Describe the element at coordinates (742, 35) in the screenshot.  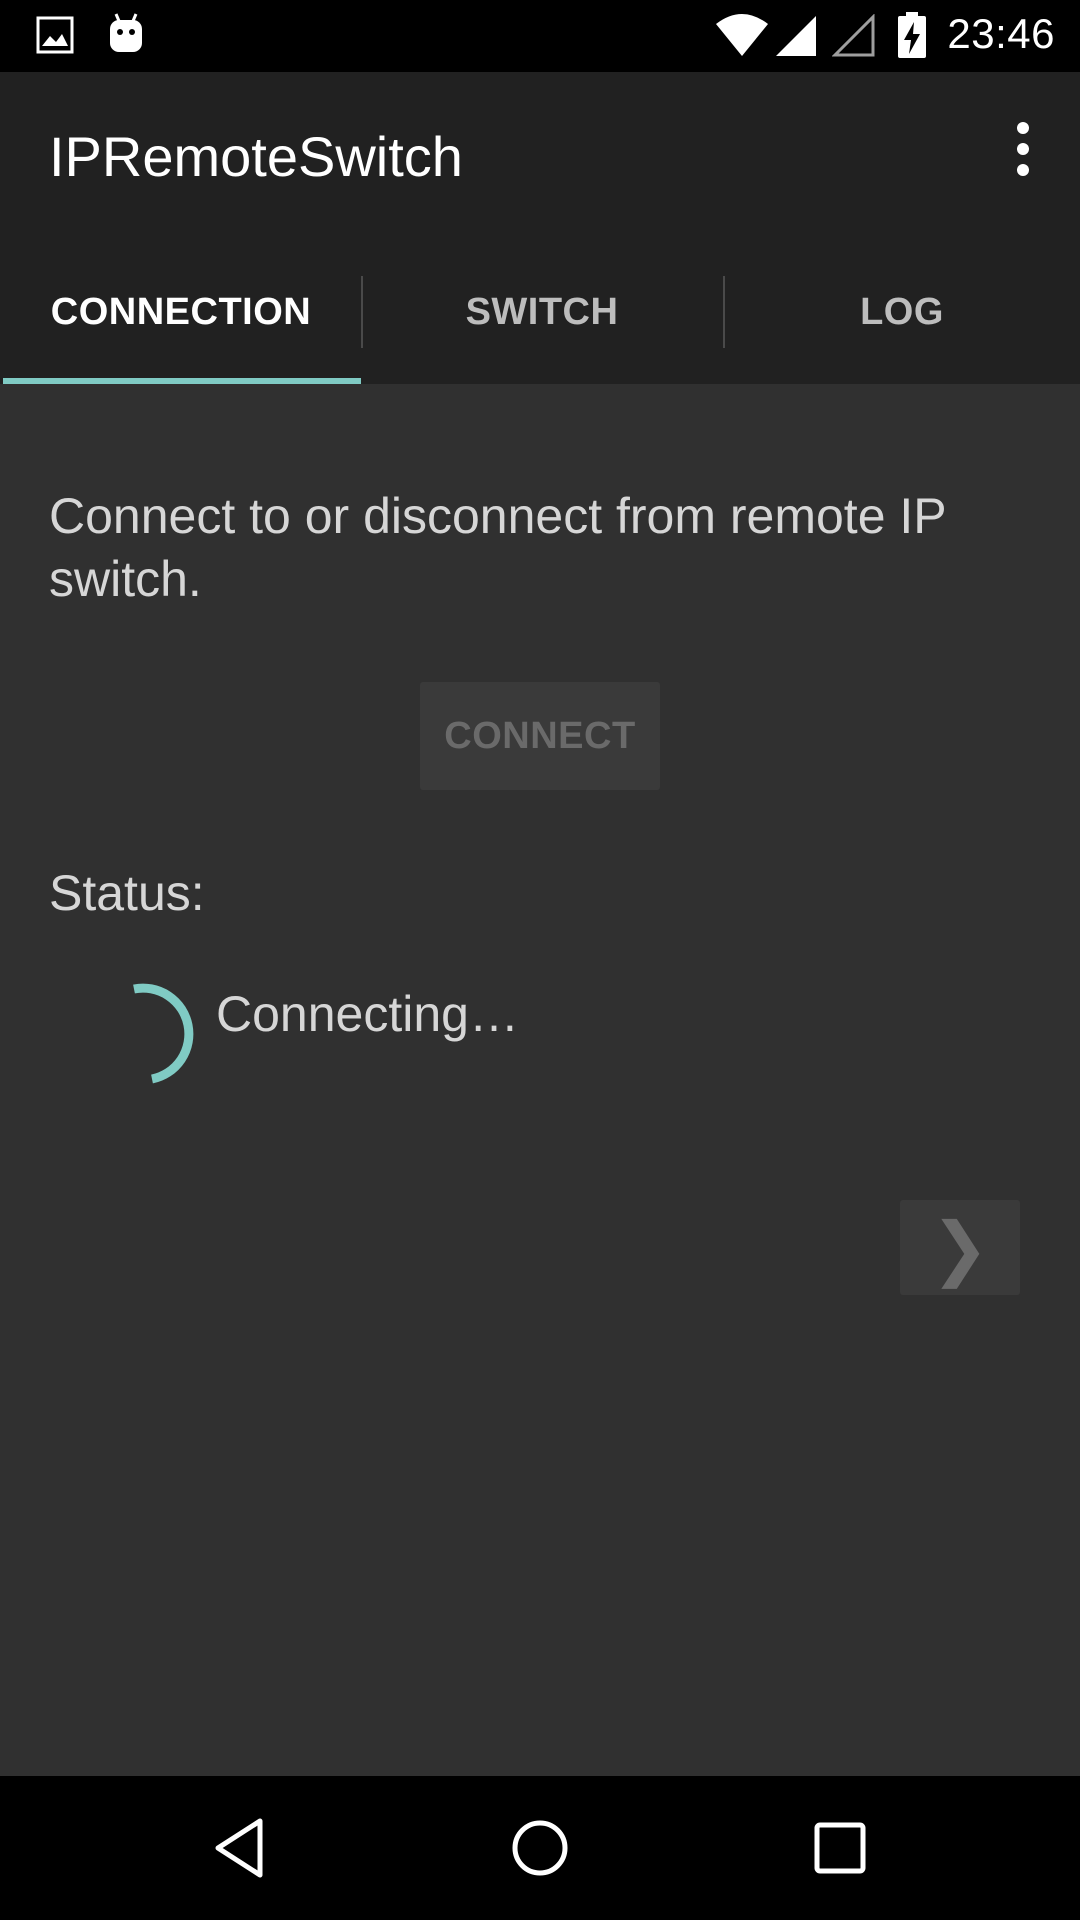
I see `wifi-icon` at that location.